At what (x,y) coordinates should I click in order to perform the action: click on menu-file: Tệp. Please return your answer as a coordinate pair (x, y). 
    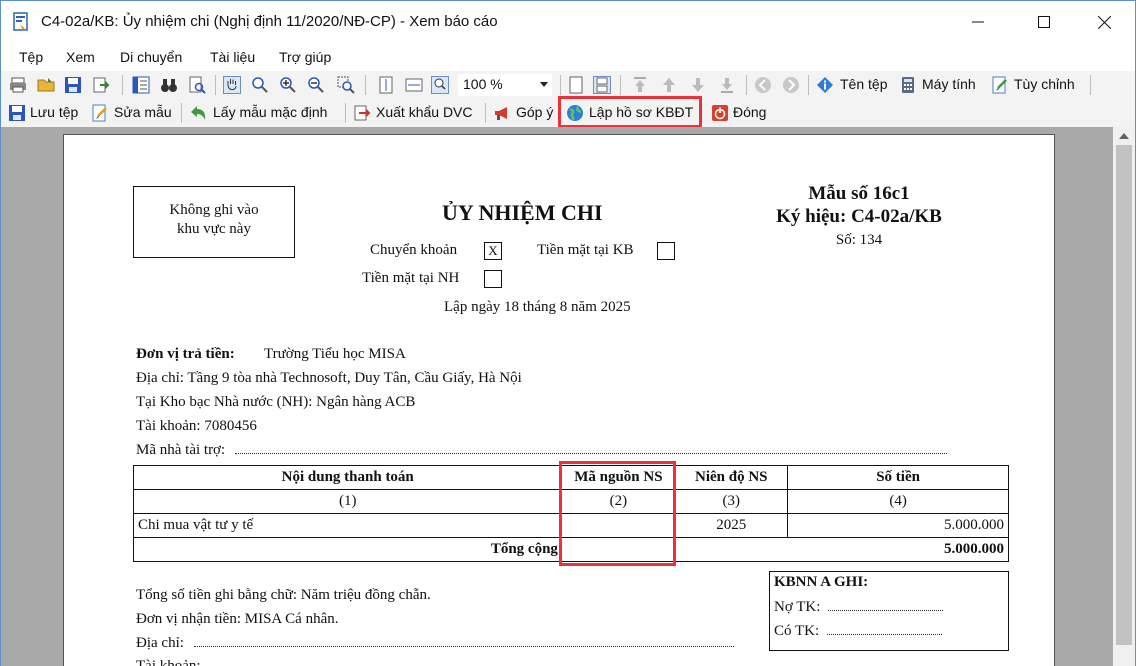
    Looking at the image, I should click on (31, 57).